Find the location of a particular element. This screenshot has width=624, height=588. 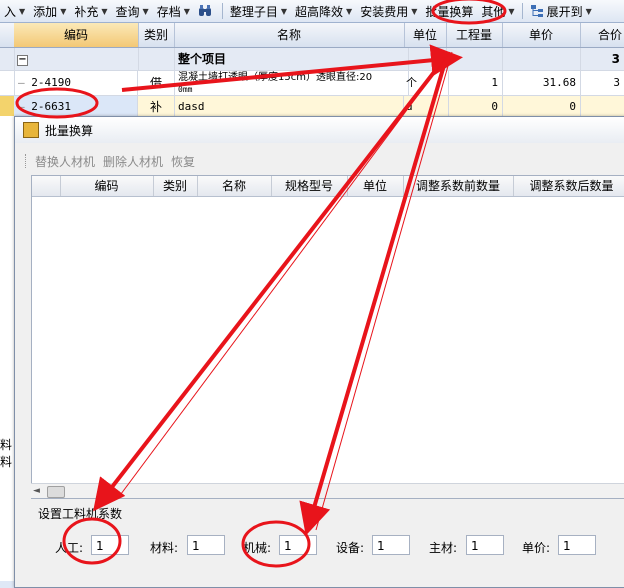

group-unit-cell is located at coordinates (425, 59).